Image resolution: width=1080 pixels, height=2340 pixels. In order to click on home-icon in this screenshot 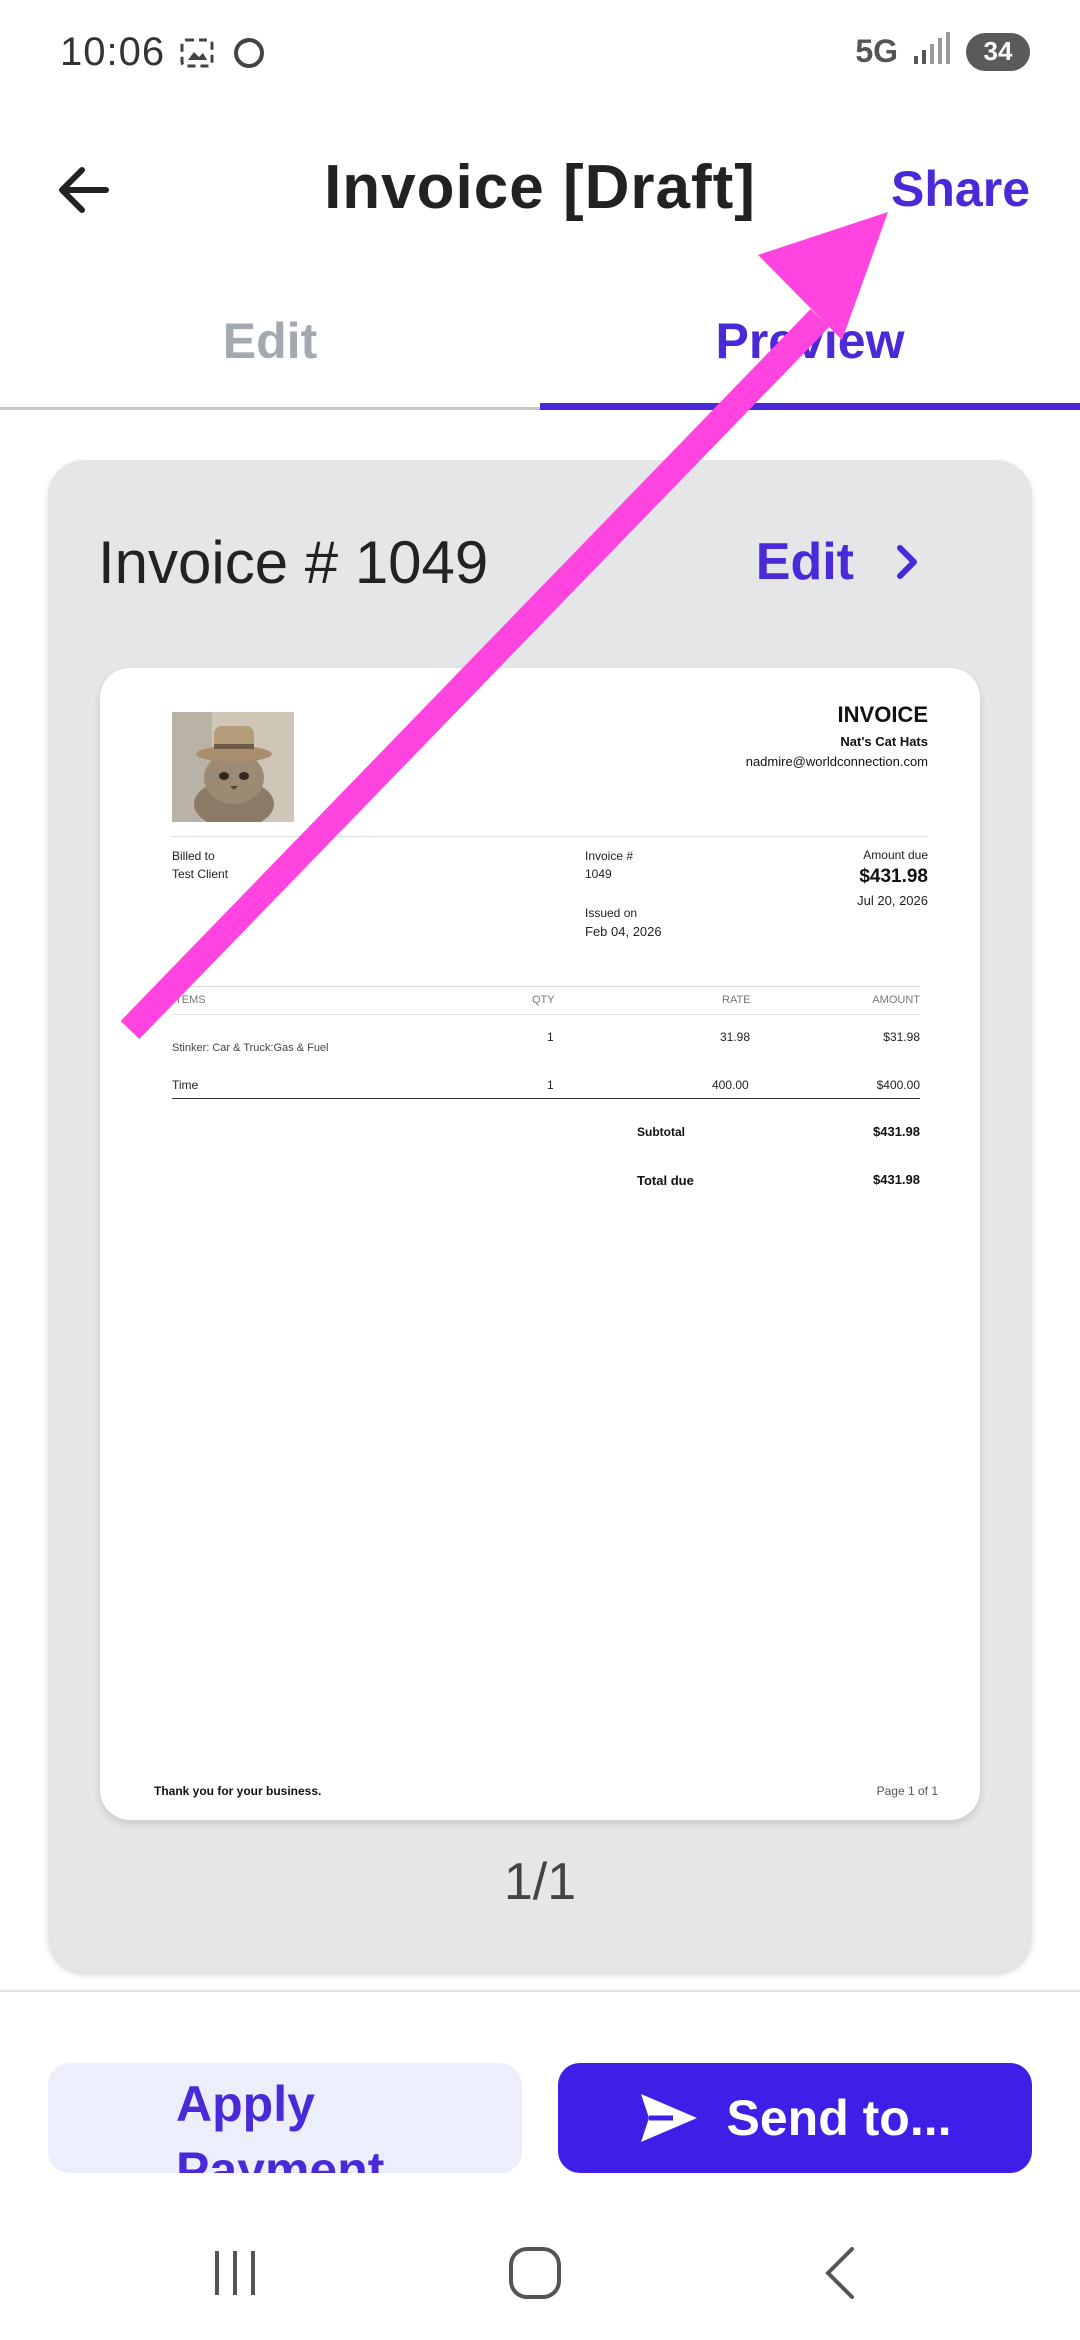, I will do `click(535, 2273)`.